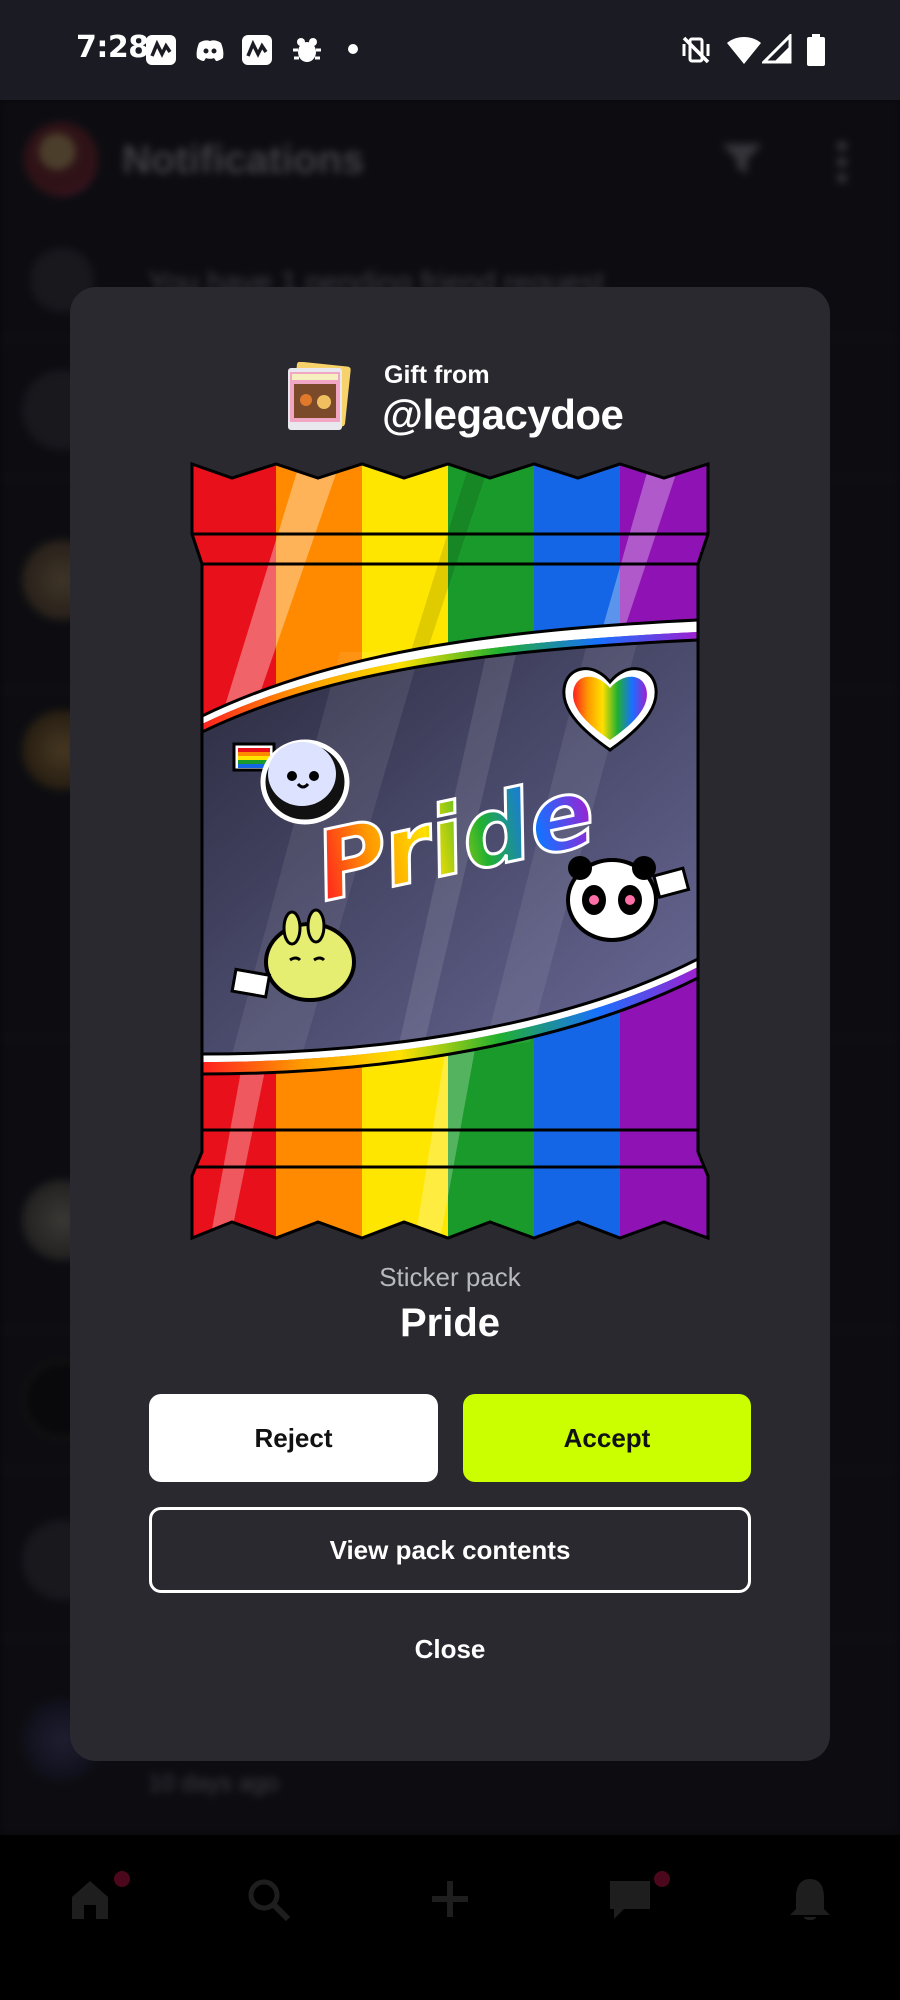 This screenshot has height=2000, width=900. I want to click on discord-icon, so click(210, 50).